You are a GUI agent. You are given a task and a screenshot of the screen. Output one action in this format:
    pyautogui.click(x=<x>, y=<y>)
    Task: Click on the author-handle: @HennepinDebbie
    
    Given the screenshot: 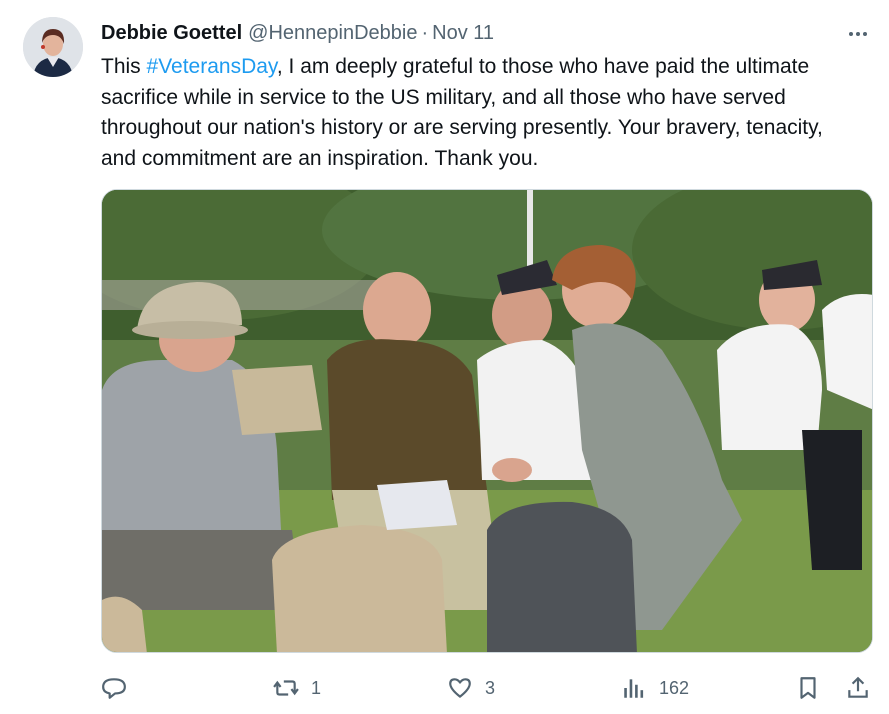 What is the action you would take?
    pyautogui.click(x=332, y=33)
    